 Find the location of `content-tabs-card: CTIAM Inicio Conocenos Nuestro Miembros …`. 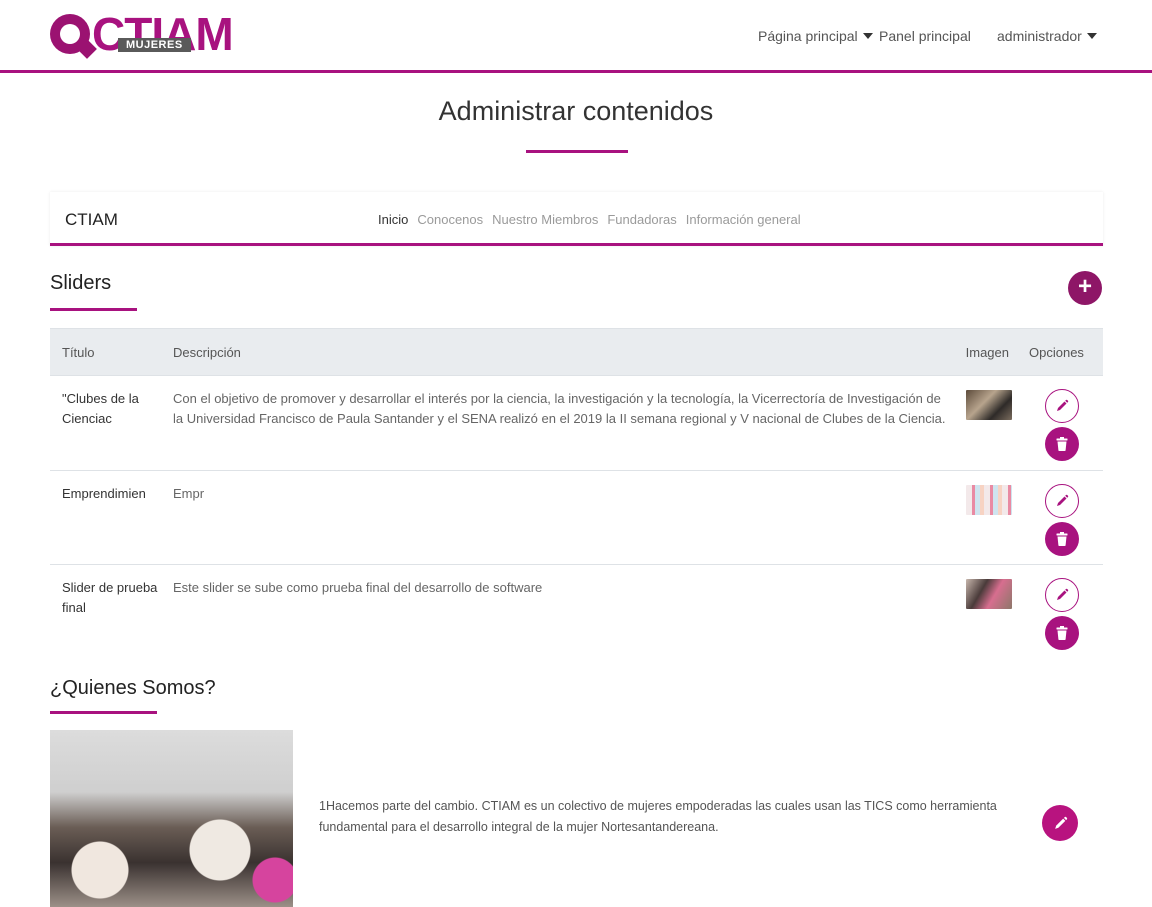

content-tabs-card: CTIAM Inicio Conocenos Nuestro Miembros … is located at coordinates (576, 219).